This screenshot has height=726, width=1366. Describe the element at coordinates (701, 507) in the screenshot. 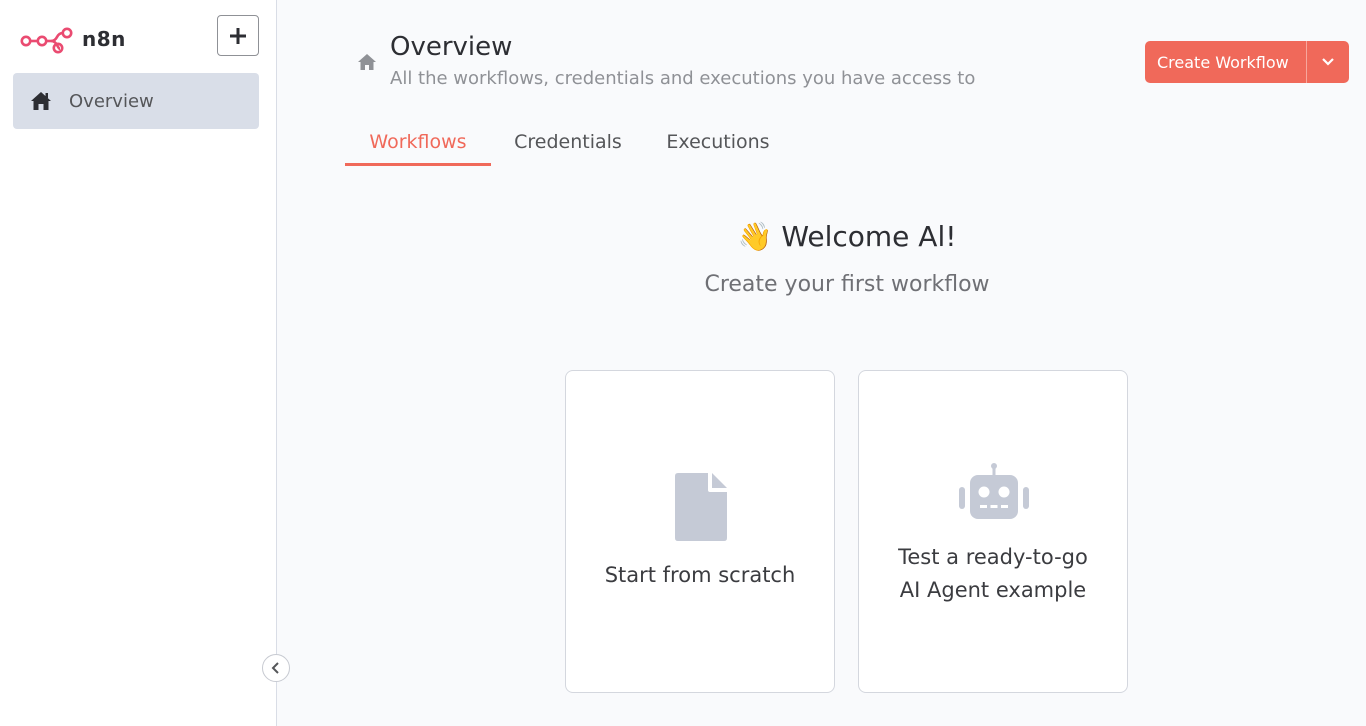

I see `file-icon` at that location.